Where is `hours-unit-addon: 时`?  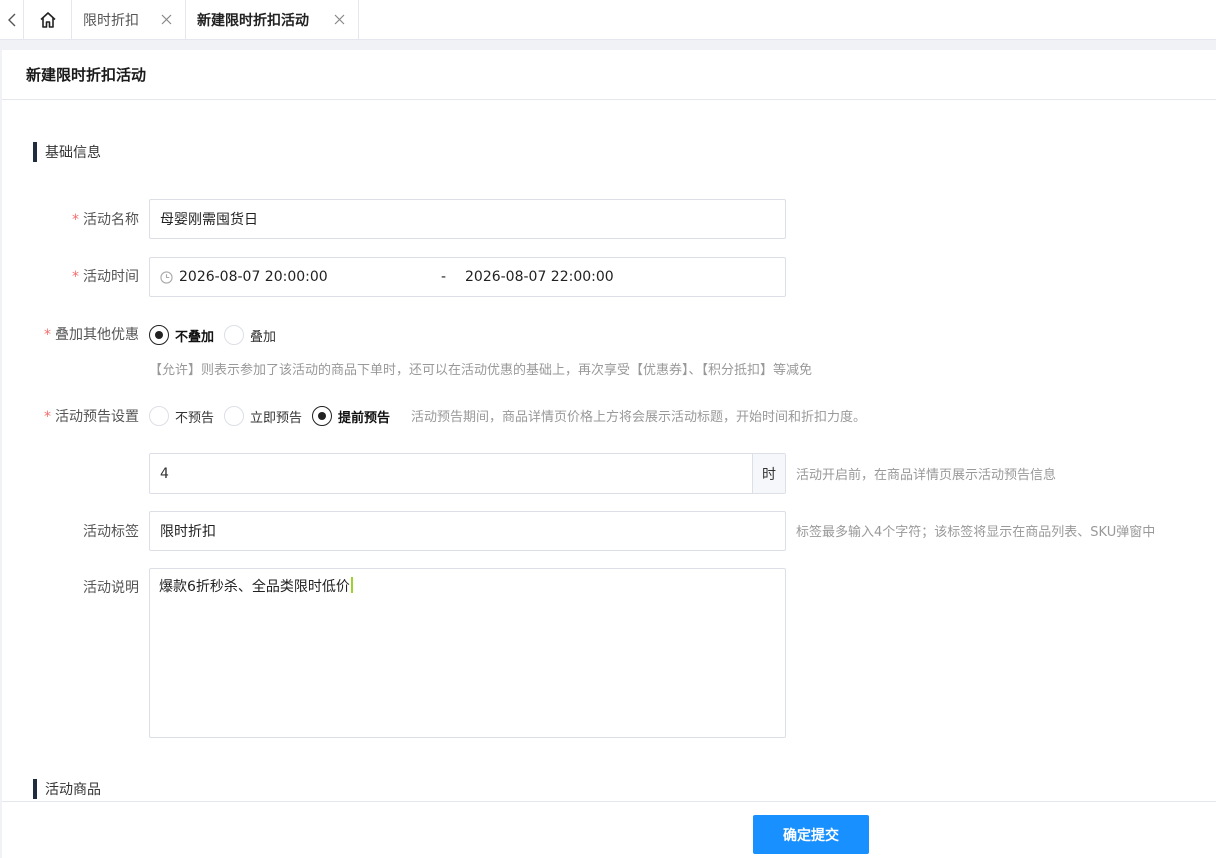
hours-unit-addon: 时 is located at coordinates (768, 473).